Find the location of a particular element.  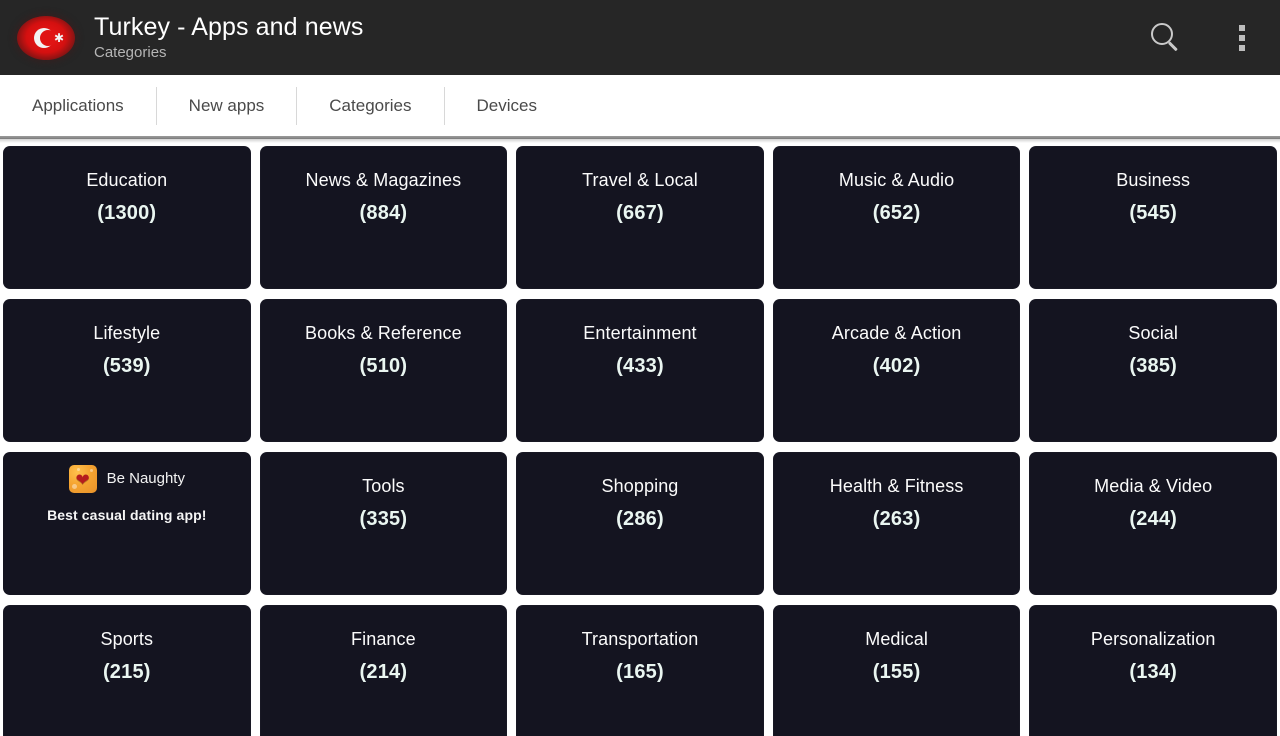

category-tile: Travel & Local (667) is located at coordinates (640, 217).